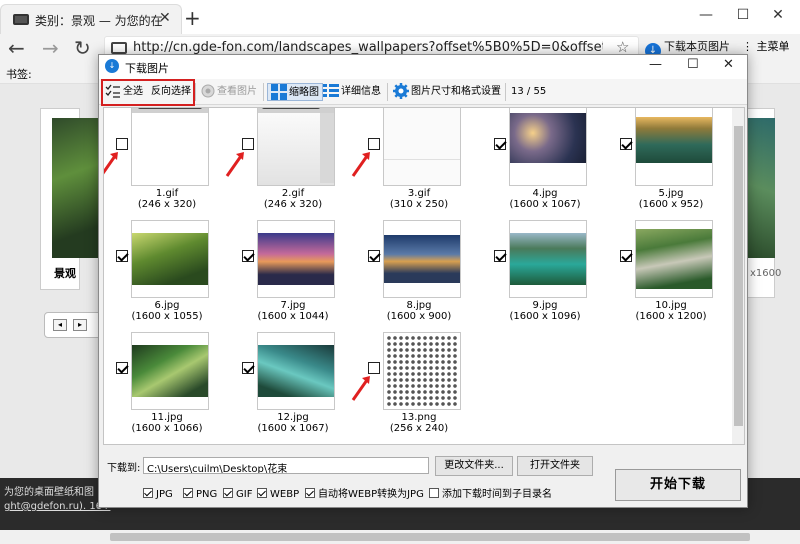 The image size is (800, 544). What do you see at coordinates (286, 465) in the screenshot?
I see `download-path-field: C:\Users\cuilm\Desktop\花束` at bounding box center [286, 465].